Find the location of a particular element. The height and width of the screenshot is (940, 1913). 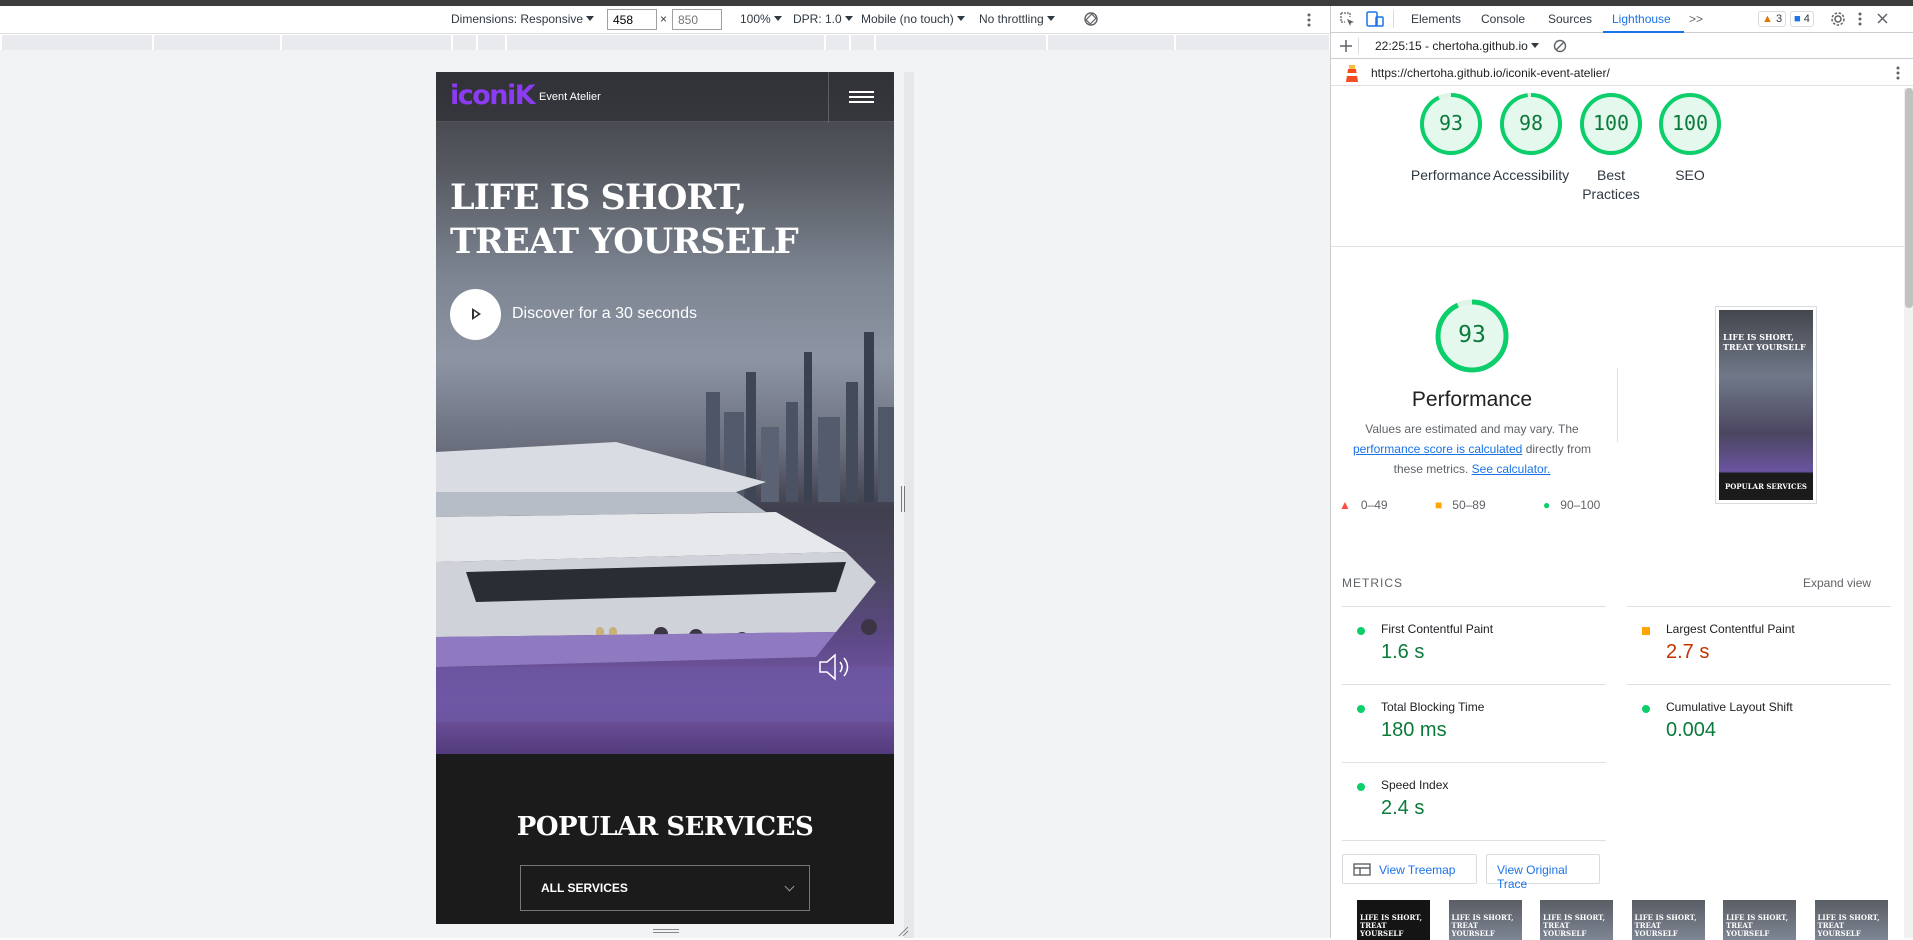

score-label: Accessibility is located at coordinates (1531, 175).